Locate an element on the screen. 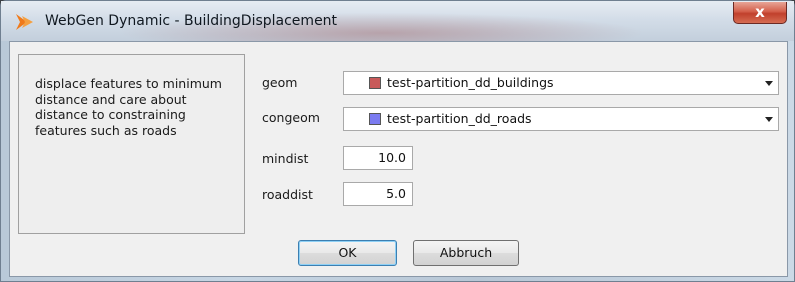 This screenshot has height=282, width=795. close-button: x is located at coordinates (760, 13).